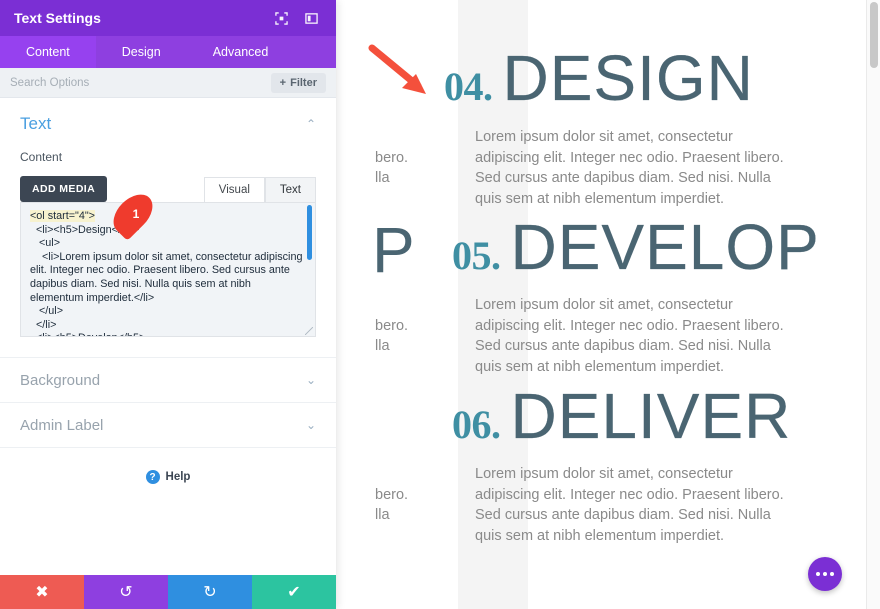 The height and width of the screenshot is (609, 880). I want to click on tab-design: Design, so click(141, 52).